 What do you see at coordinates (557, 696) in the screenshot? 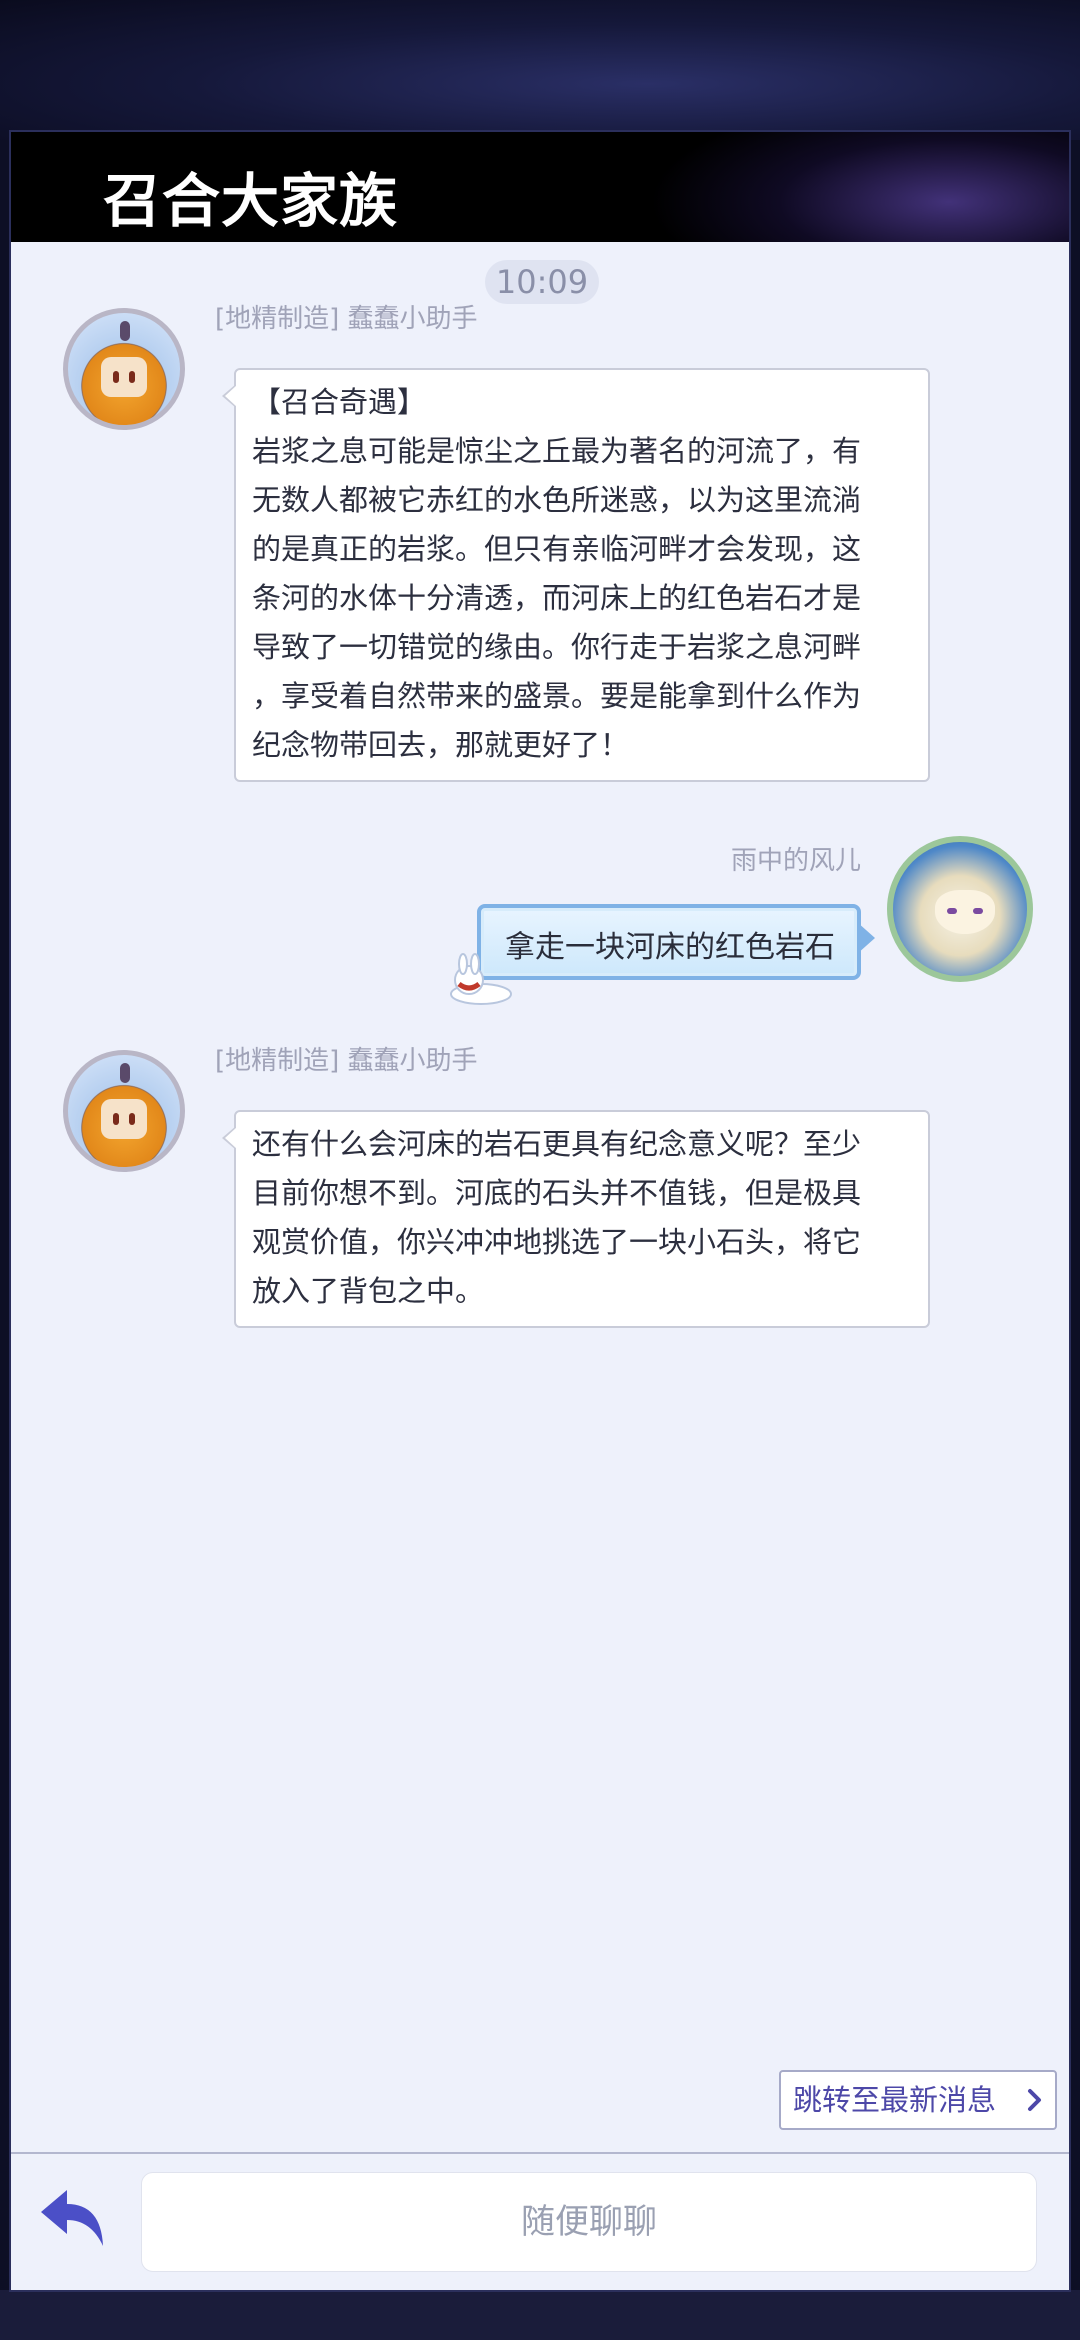
I see `message-line: ，享受着自然带来的盛景。要是能拿到什么作为` at bounding box center [557, 696].